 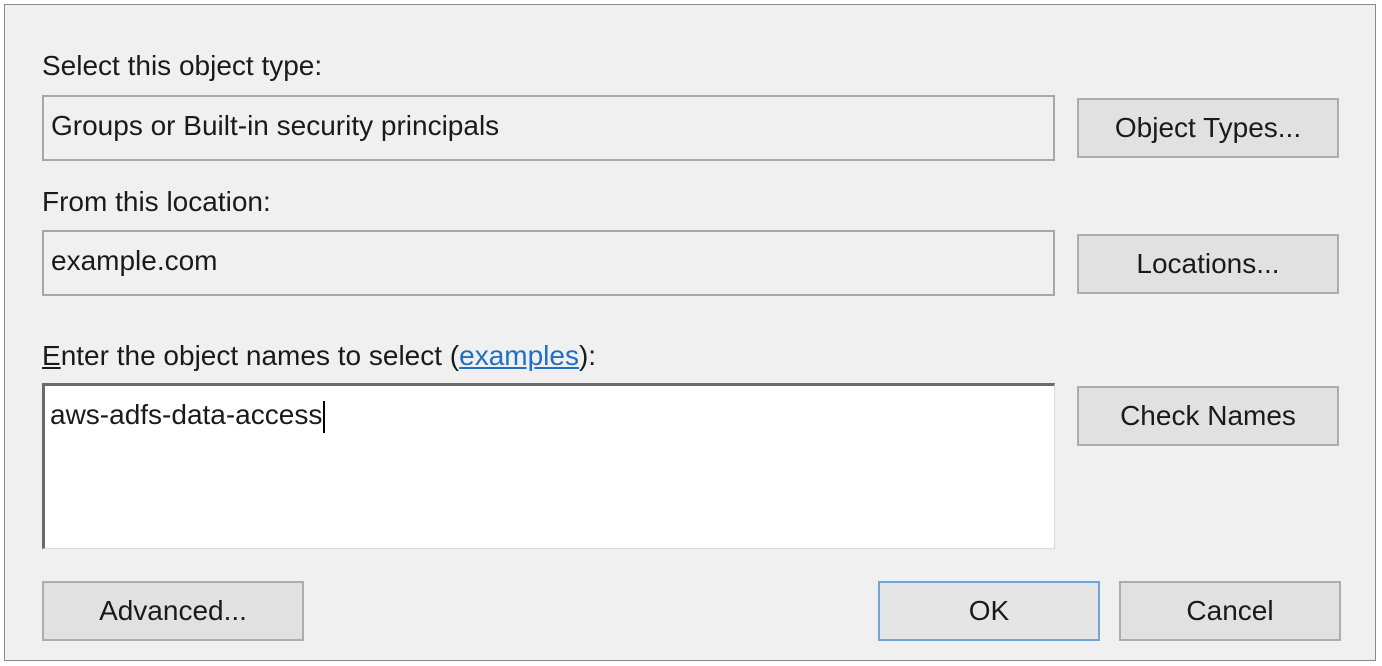 I want to click on cancel-button: Cancel, so click(x=1230, y=611).